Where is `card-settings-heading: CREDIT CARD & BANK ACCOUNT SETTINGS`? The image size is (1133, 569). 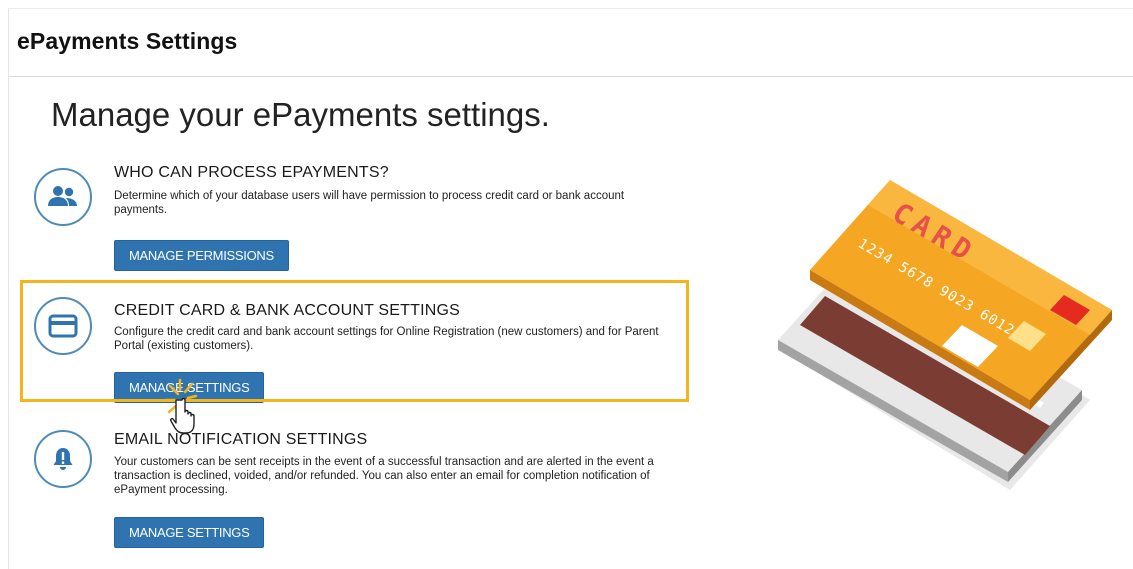
card-settings-heading: CREDIT CARD & BANK ACCOUNT SETTINGS is located at coordinates (287, 310).